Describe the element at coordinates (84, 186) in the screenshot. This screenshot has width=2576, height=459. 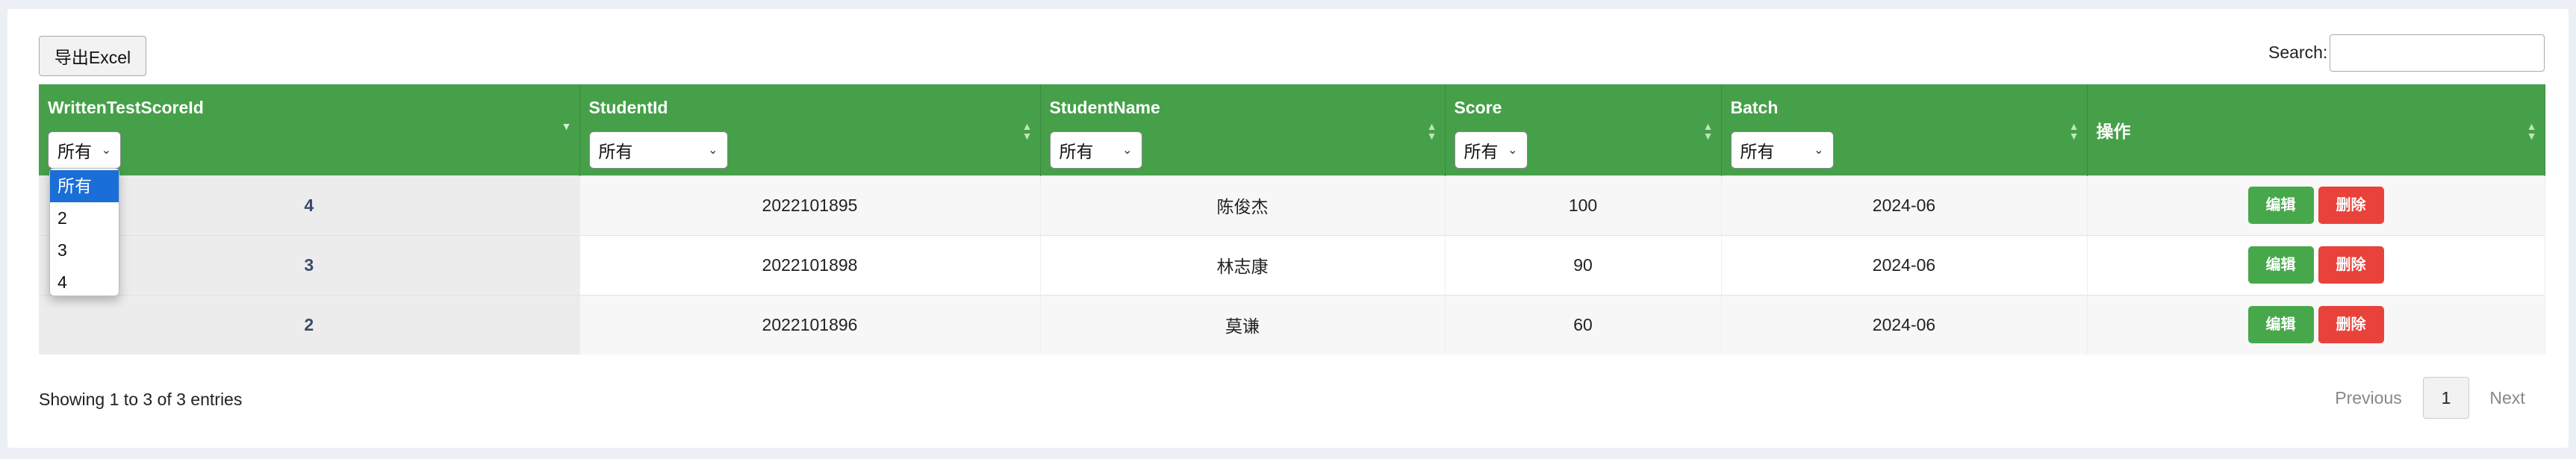
I see `dropdown-option: 所有` at that location.